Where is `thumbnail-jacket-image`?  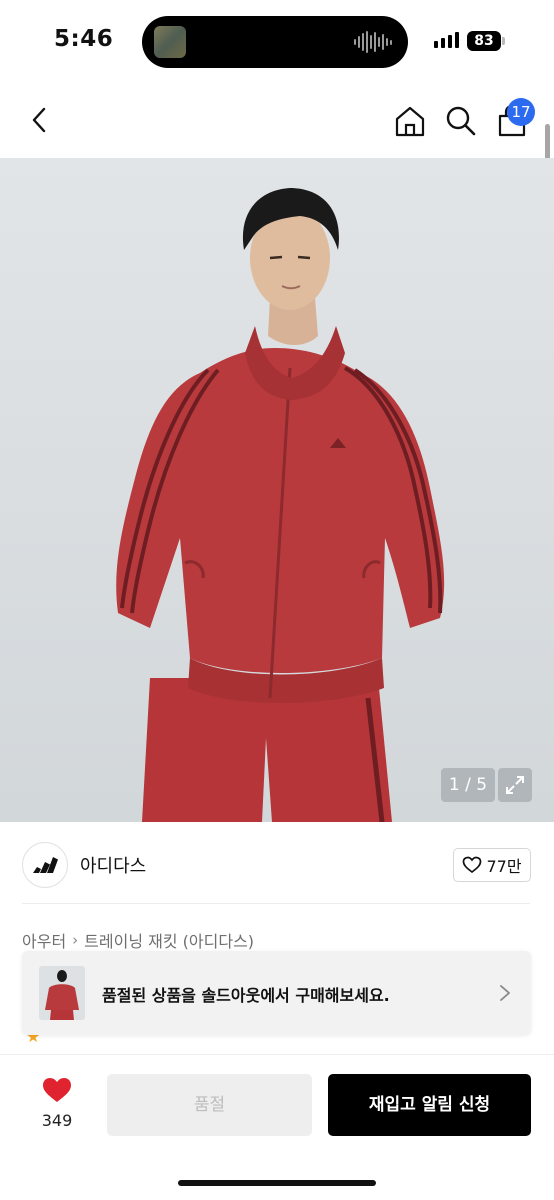 thumbnail-jacket-image is located at coordinates (62, 995).